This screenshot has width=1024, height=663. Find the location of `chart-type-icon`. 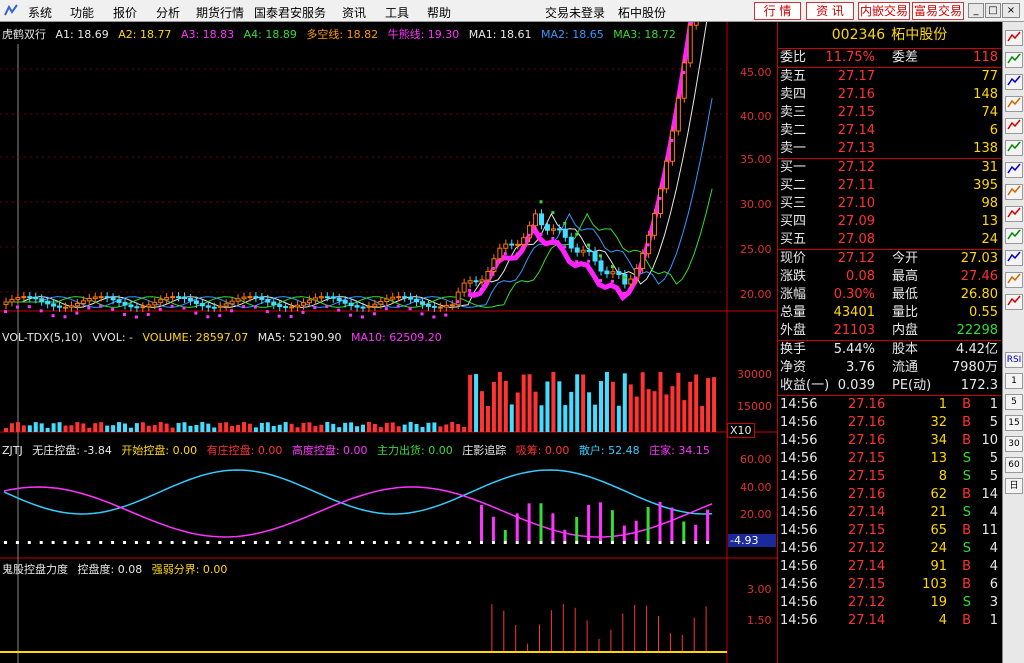

chart-type-icon is located at coordinates (1014, 38).